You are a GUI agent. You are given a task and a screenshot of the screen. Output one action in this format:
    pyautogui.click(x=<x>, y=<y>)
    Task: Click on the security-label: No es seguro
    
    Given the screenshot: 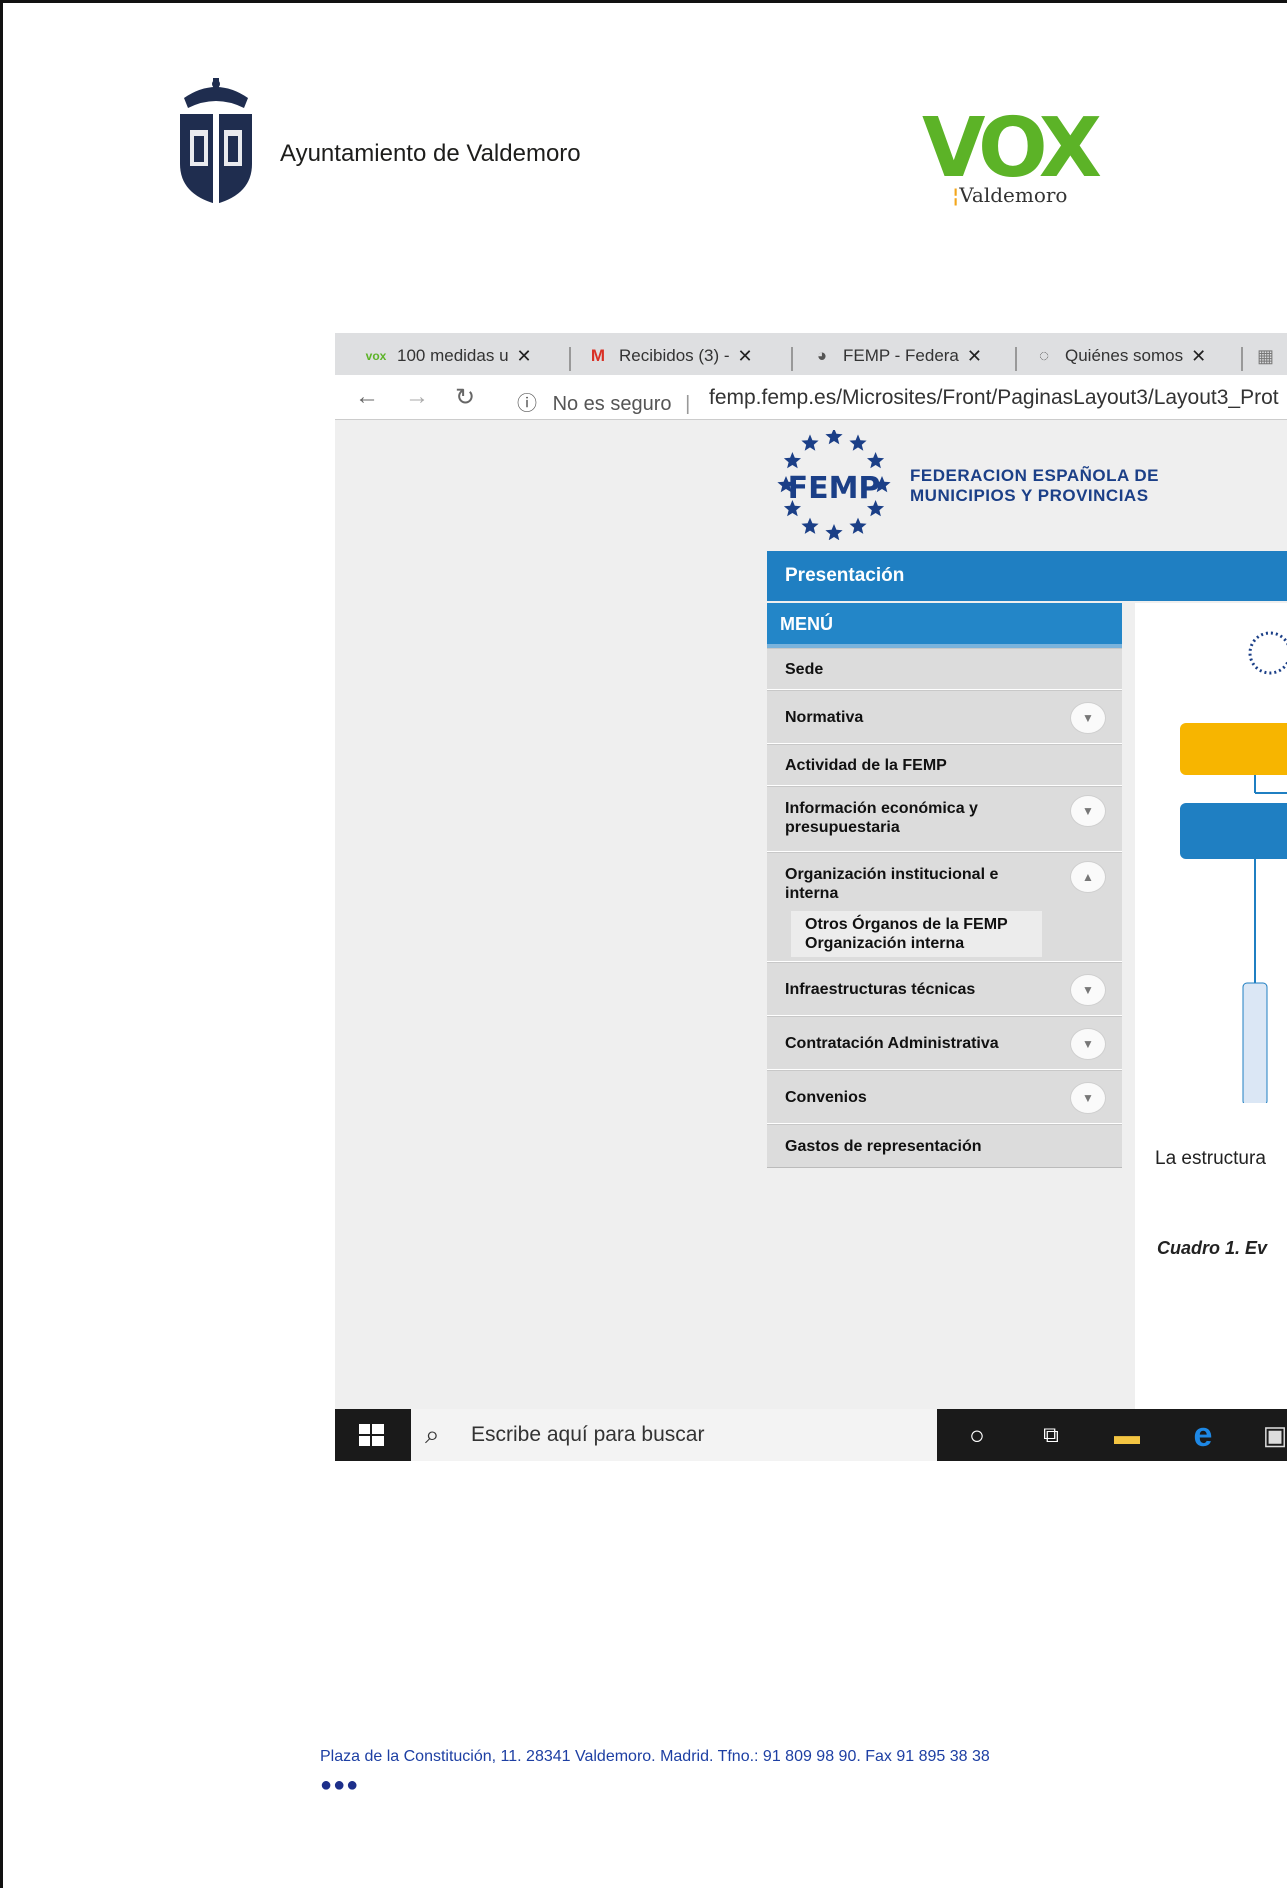 What is the action you would take?
    pyautogui.click(x=612, y=404)
    